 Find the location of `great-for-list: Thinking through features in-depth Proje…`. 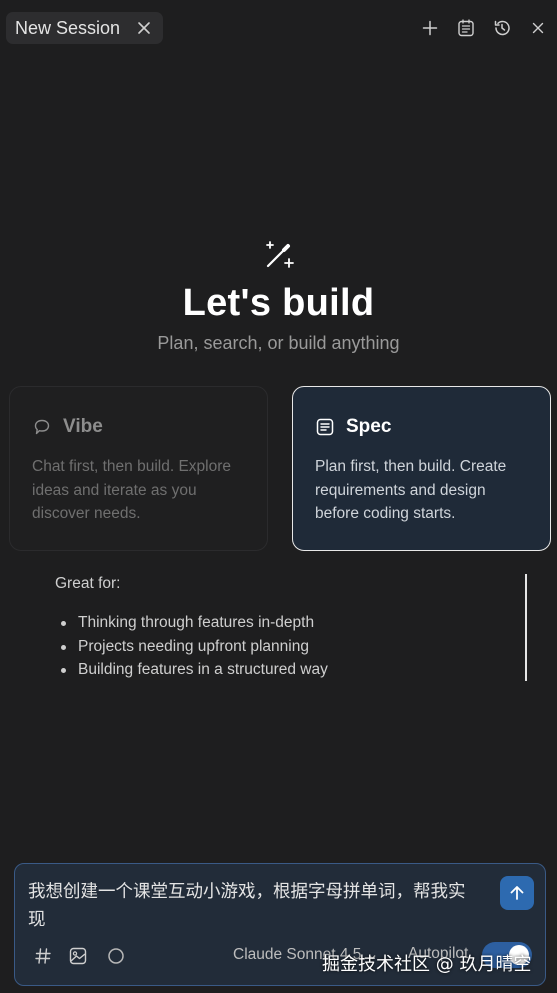

great-for-list: Thinking through features in-depth Proje… is located at coordinates (265, 646).